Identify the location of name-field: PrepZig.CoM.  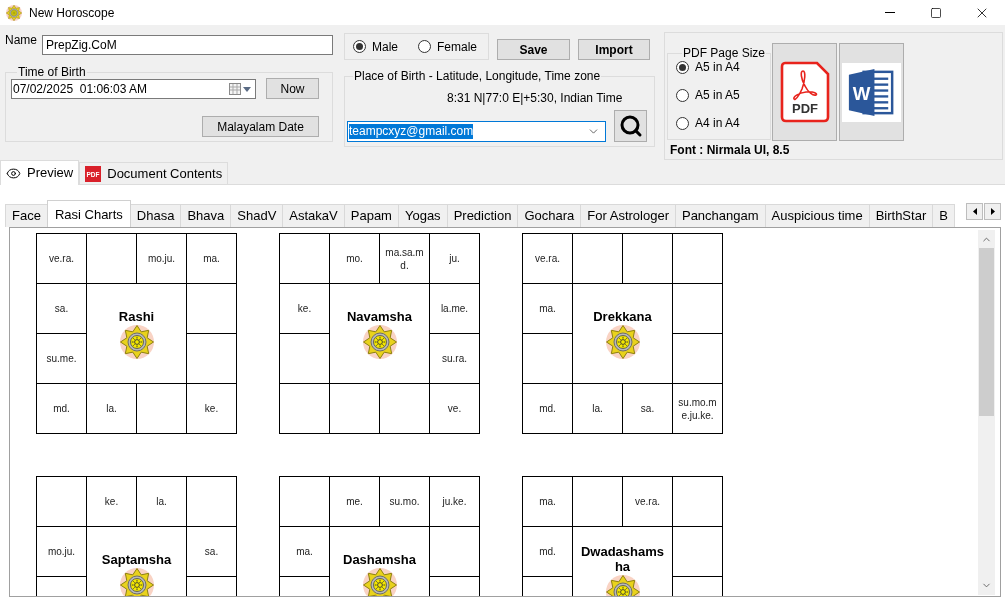
(187, 45).